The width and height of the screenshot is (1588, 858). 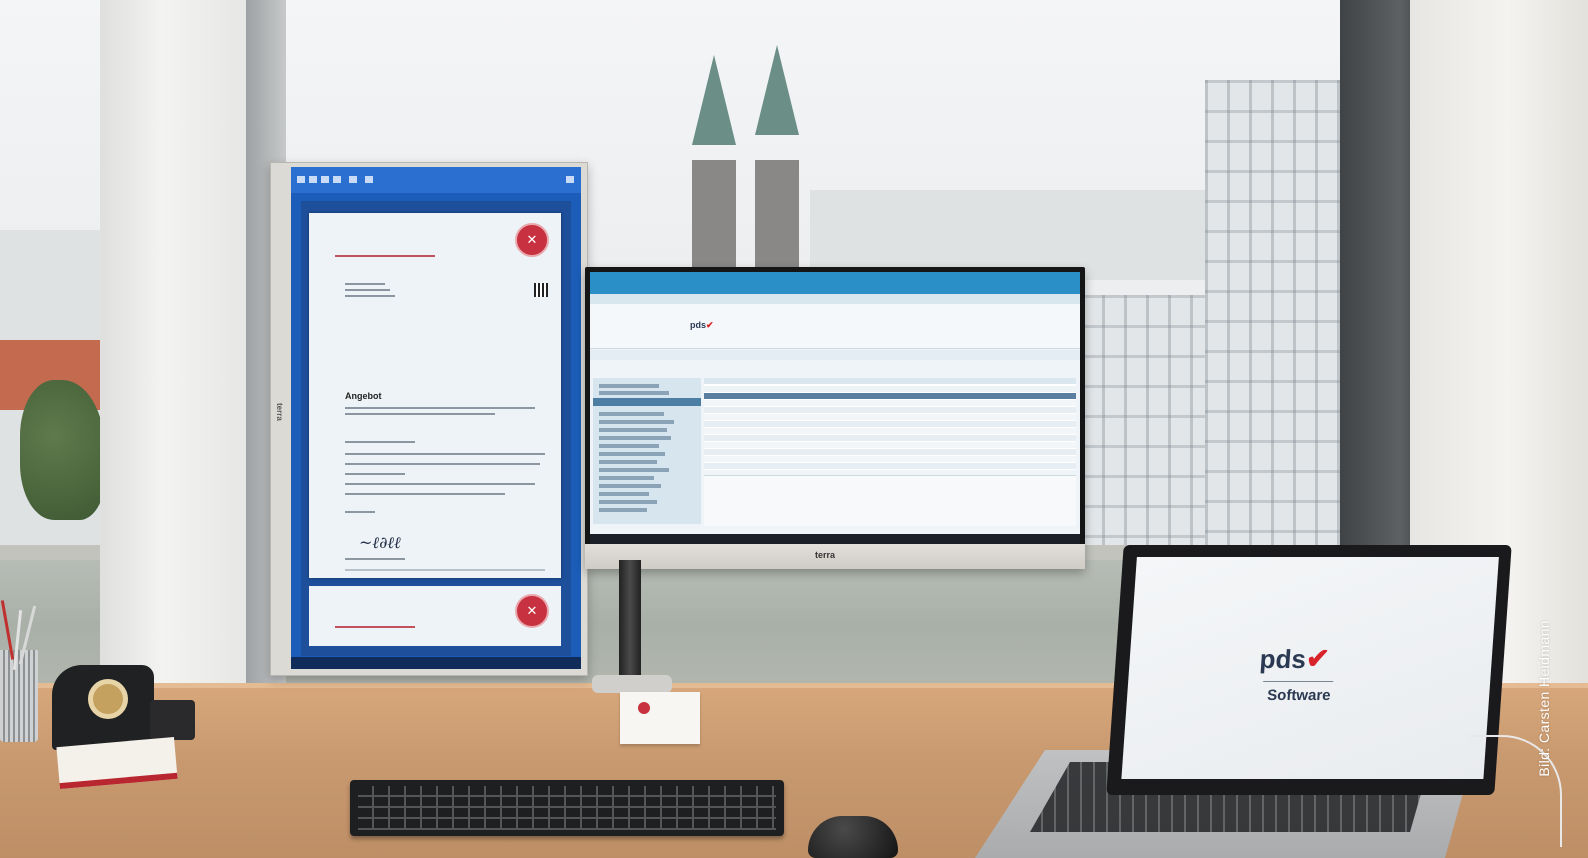 What do you see at coordinates (570, 179) in the screenshot?
I see `menu-icon` at bounding box center [570, 179].